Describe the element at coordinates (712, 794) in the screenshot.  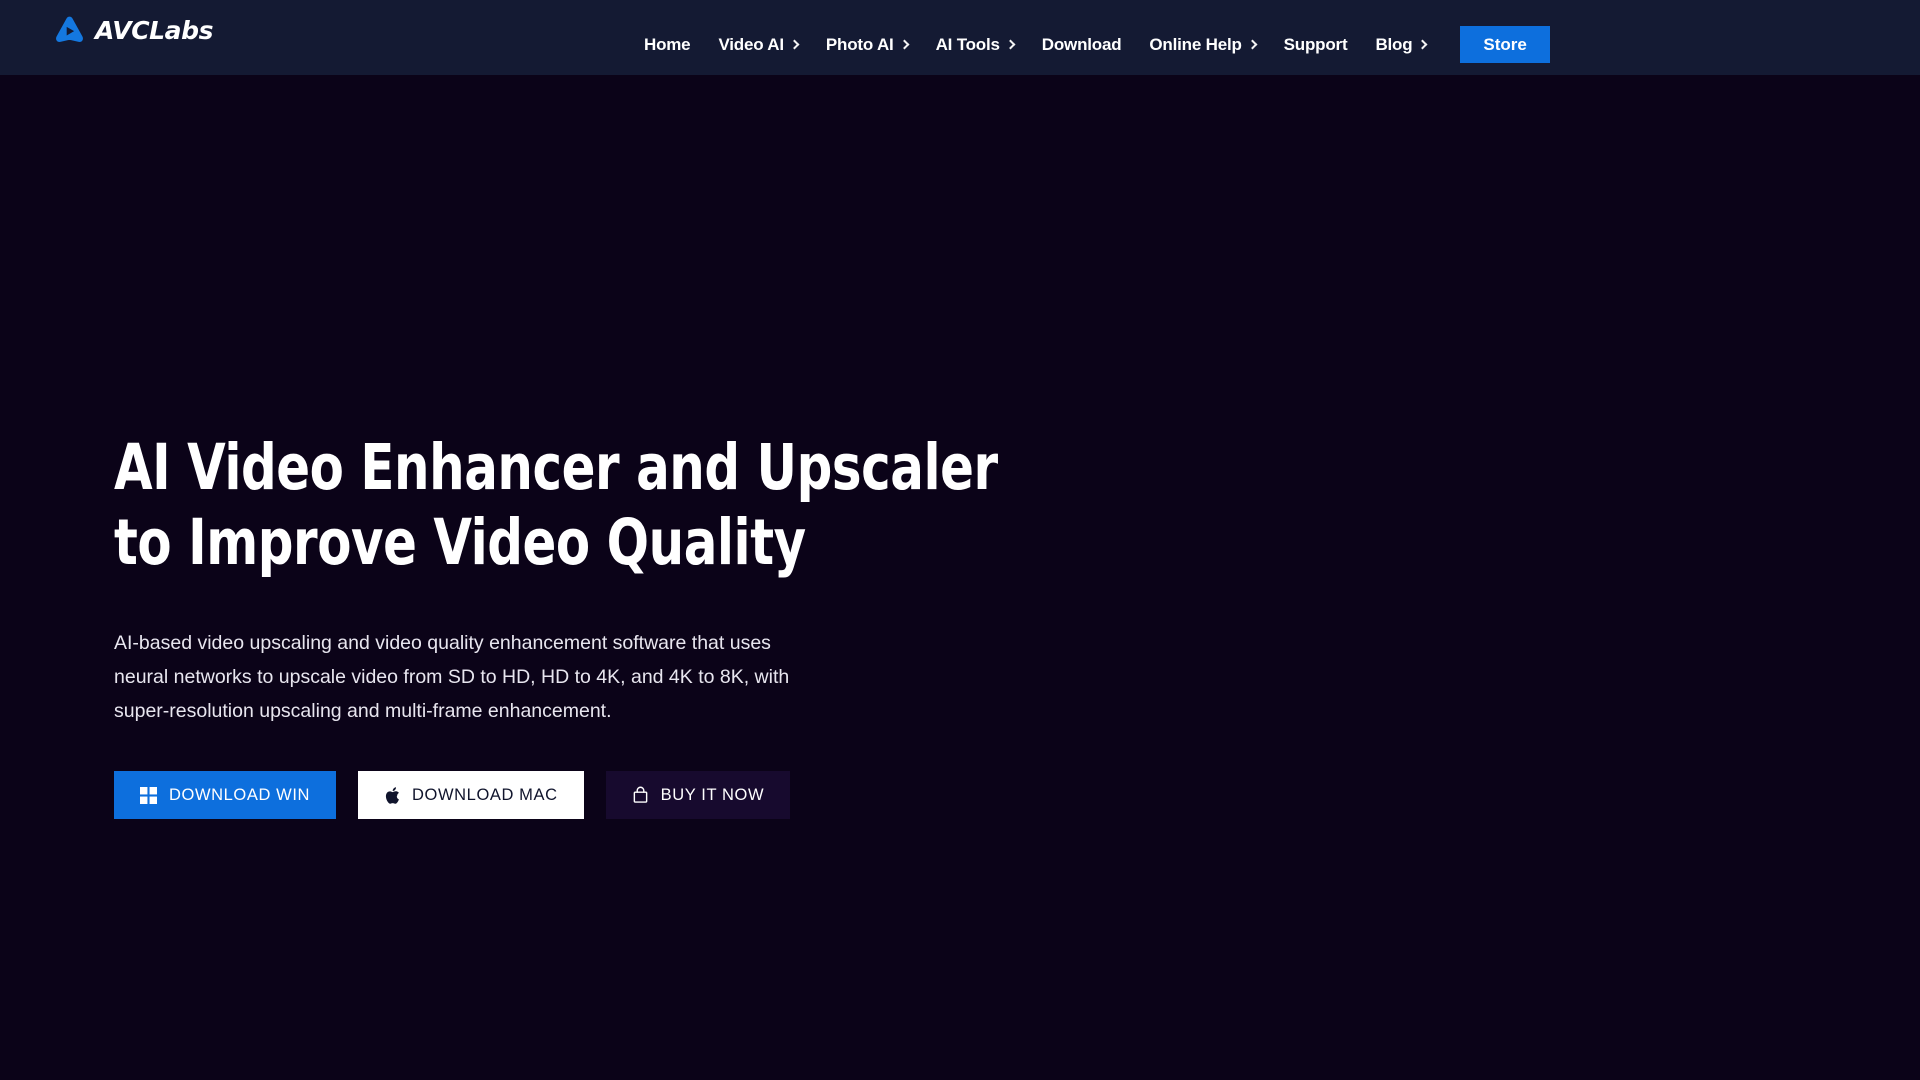
I see `buy-it-now-label: BUY IT NOW` at that location.